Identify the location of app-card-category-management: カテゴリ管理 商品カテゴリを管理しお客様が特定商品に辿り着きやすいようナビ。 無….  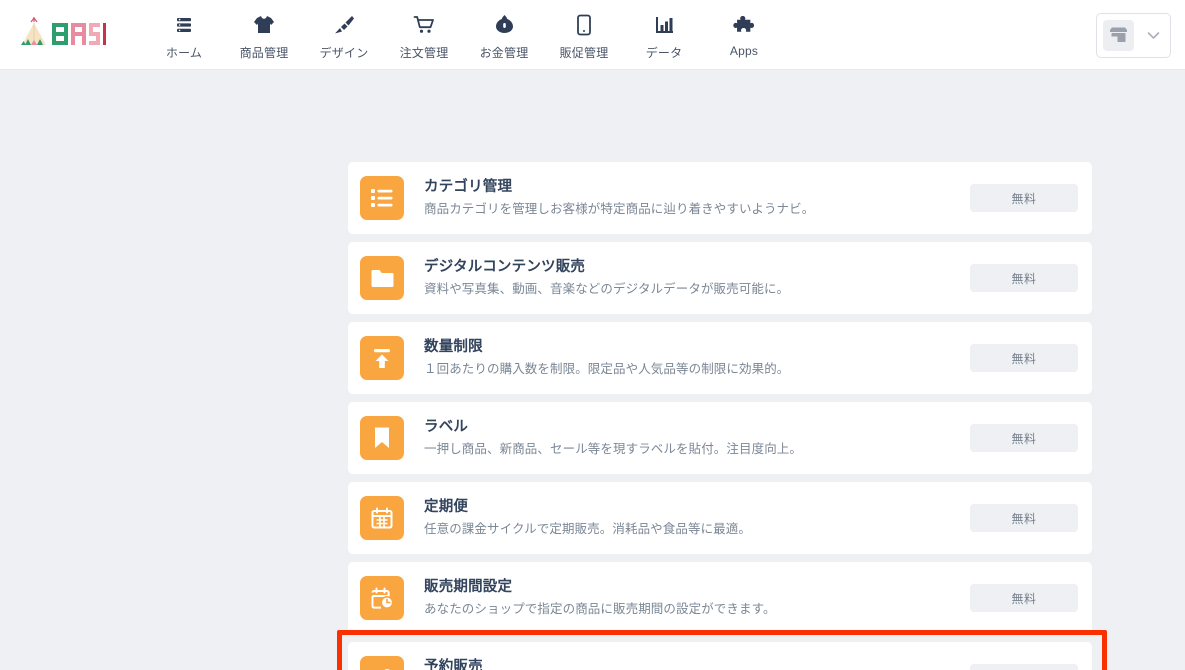
(720, 198).